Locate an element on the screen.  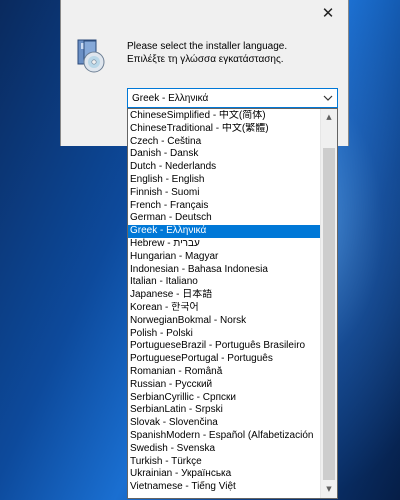
language-option: Polish - Polski is located at coordinates (224, 334).